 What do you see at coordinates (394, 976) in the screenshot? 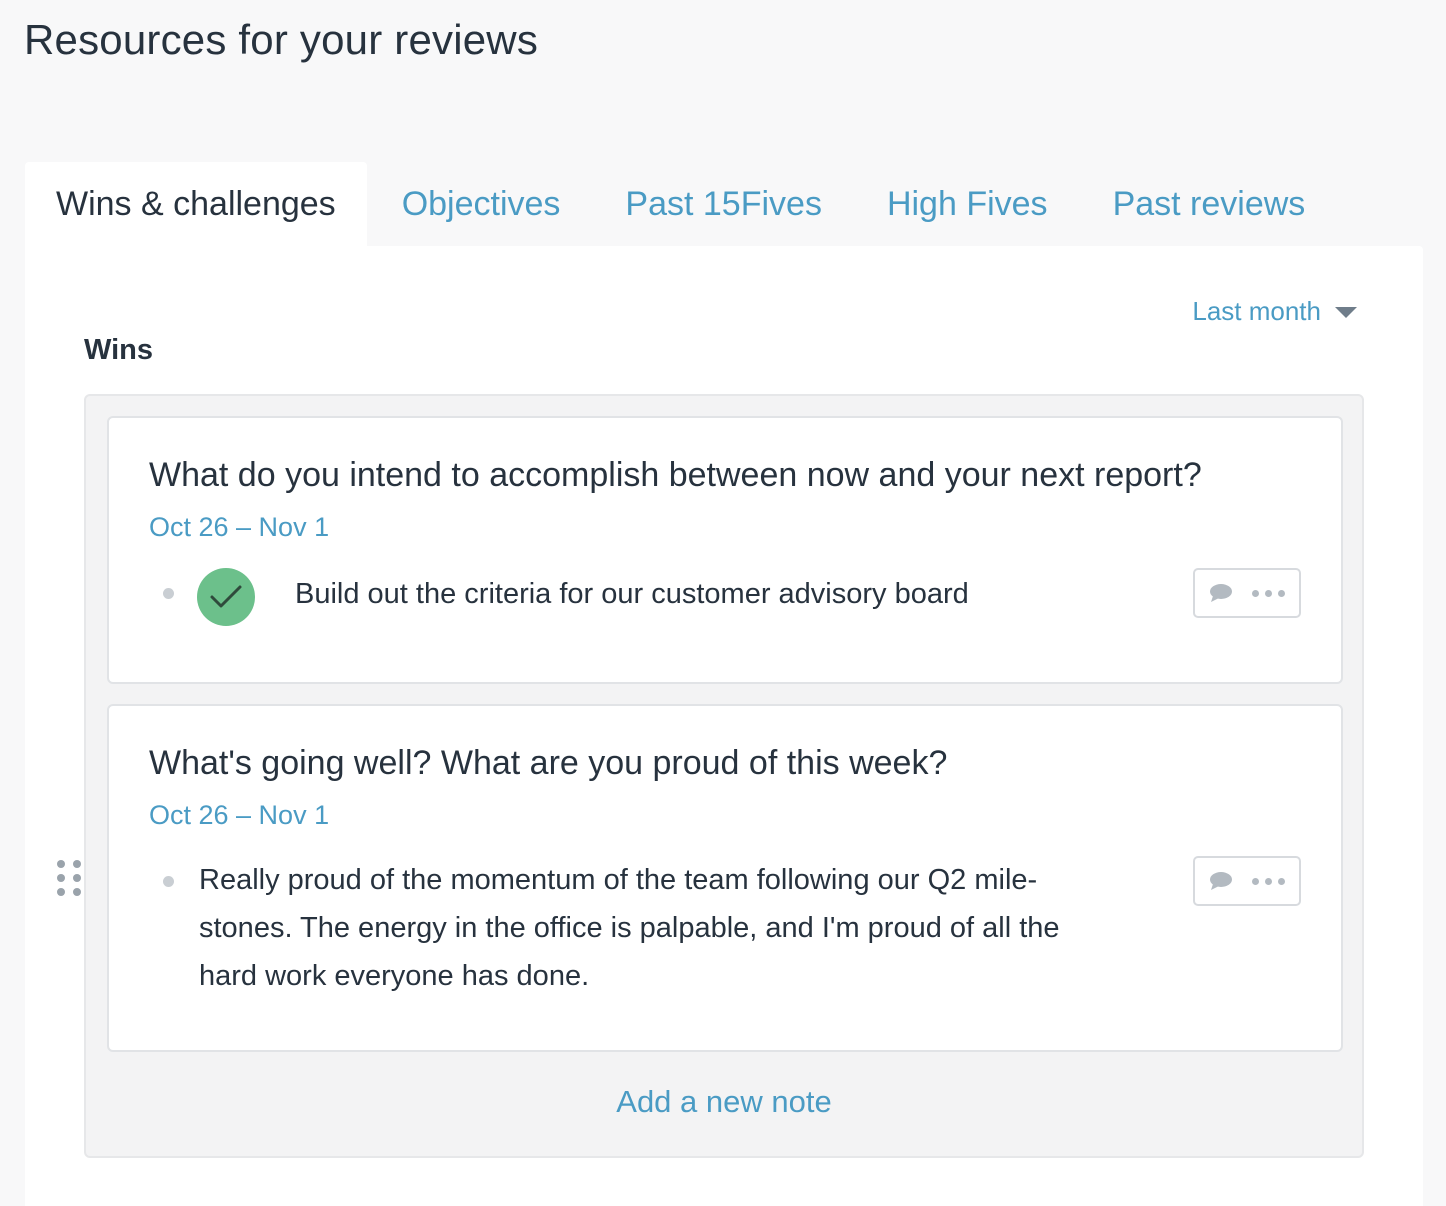
I see `card-answer-line: hard work everyone has done.` at bounding box center [394, 976].